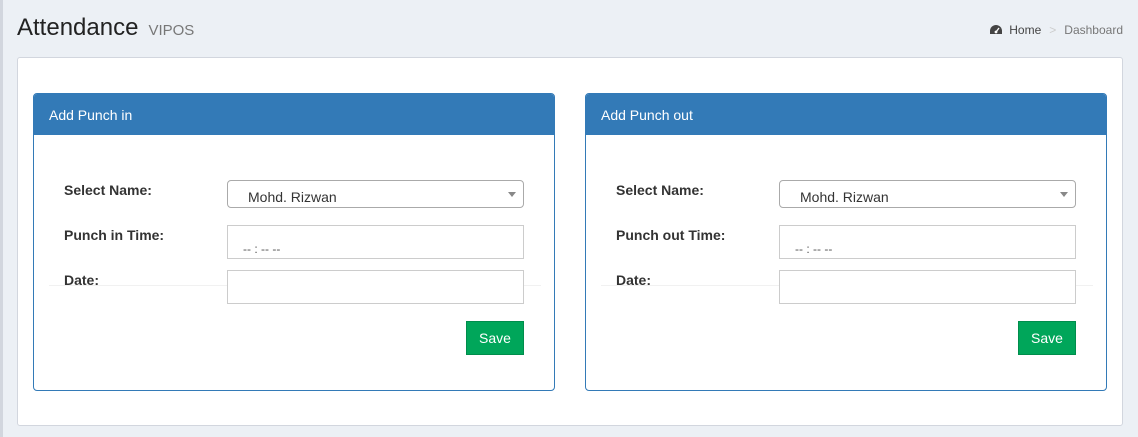 Image resolution: width=1138 pixels, height=437 pixels. Describe the element at coordinates (375, 287) in the screenshot. I see `punch-in-date-input` at that location.